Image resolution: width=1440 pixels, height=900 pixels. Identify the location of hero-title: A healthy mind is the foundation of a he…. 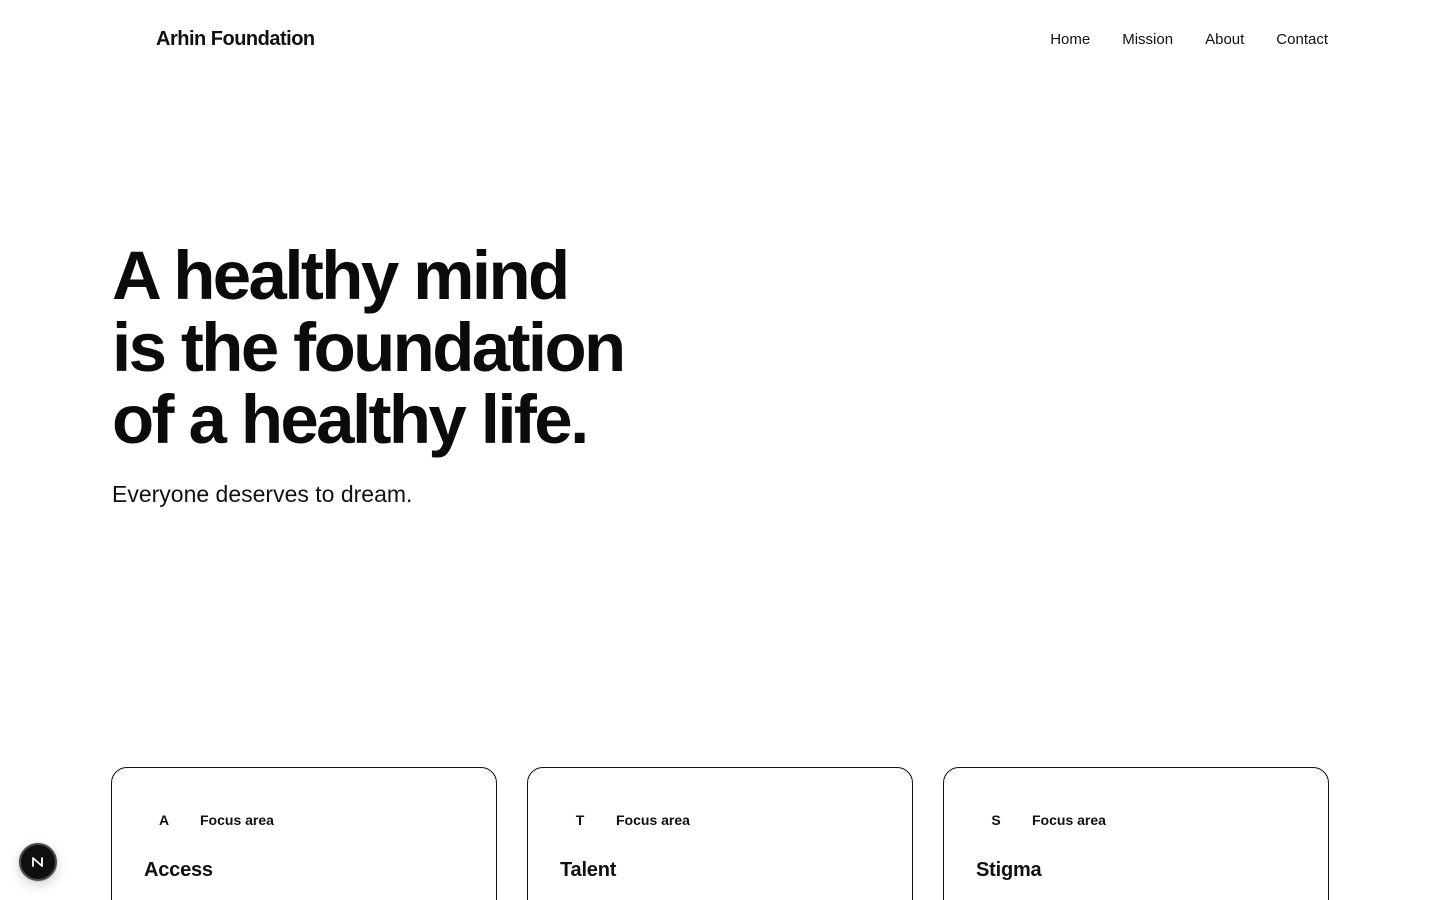
(492, 348).